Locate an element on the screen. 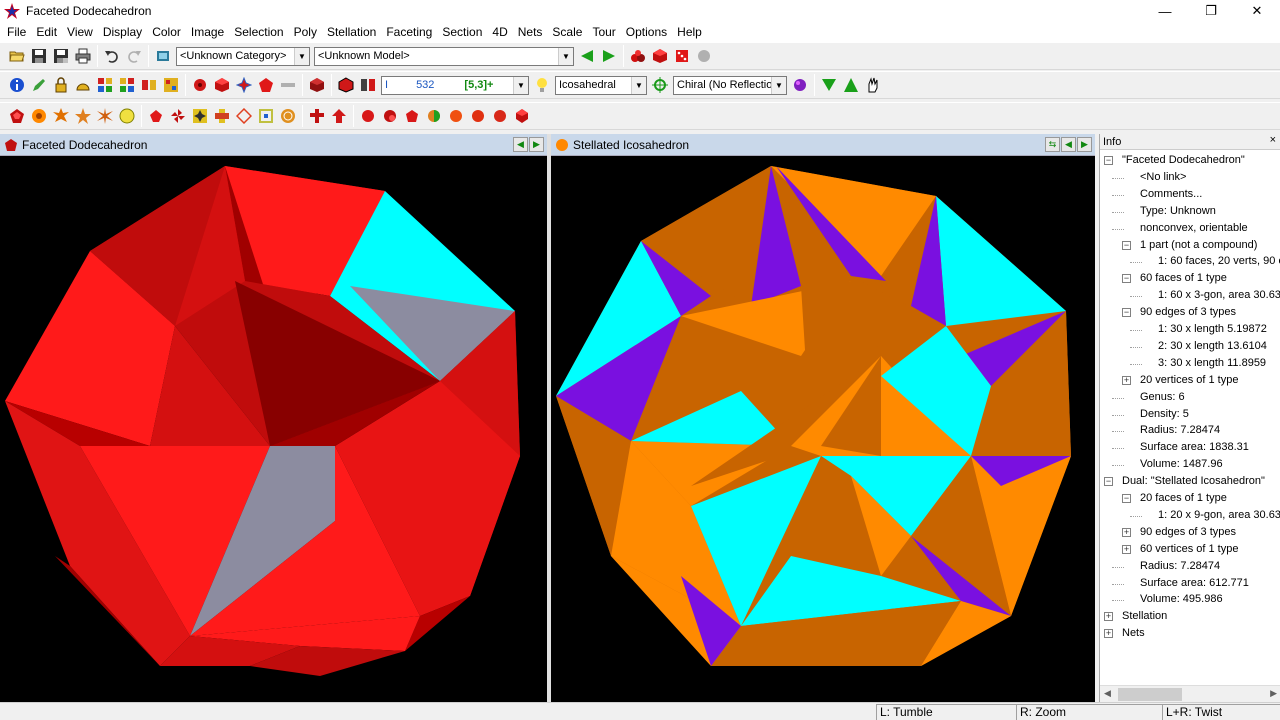  info-tree-item: nonconvex, orientable is located at coordinates (1194, 228).